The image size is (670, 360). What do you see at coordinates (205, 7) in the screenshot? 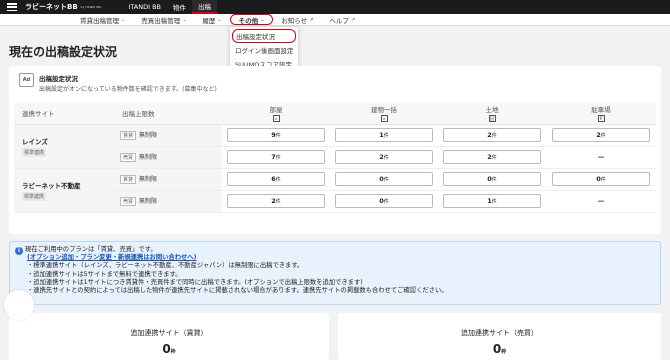
I see `tab-publish: 出稿` at bounding box center [205, 7].